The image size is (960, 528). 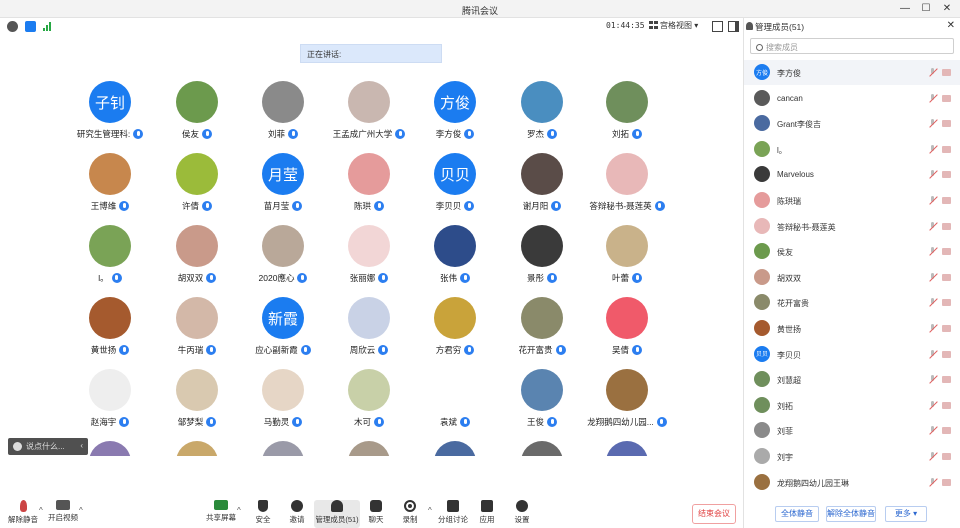 I want to click on member-row: 答辩秘书-聂莲英, so click(x=852, y=226).